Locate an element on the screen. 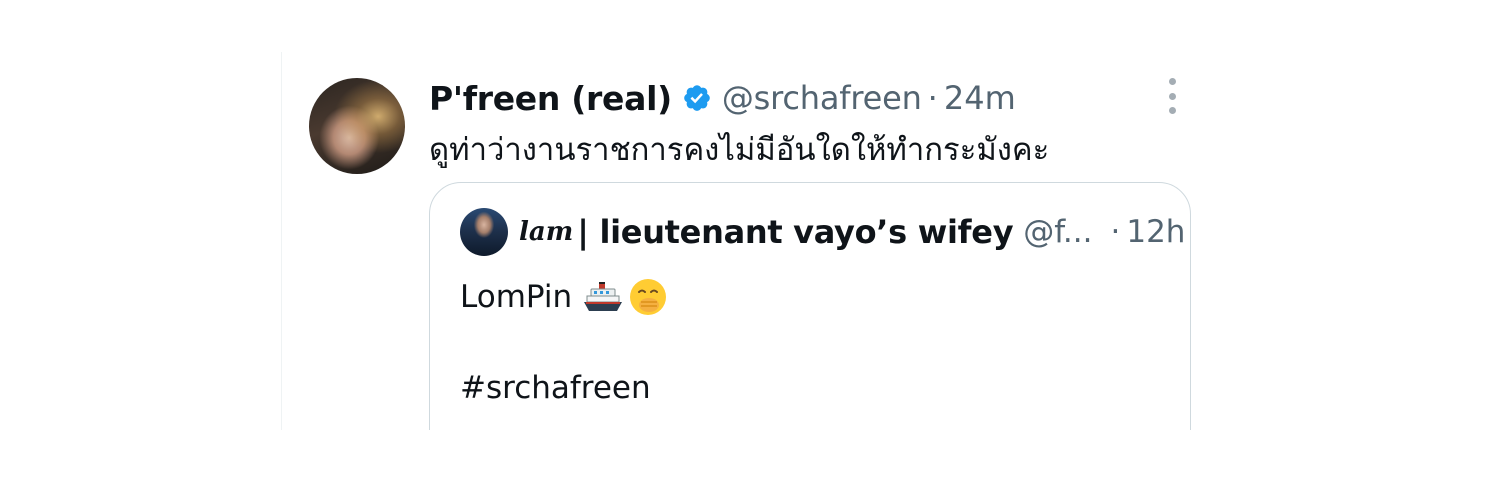 Image resolution: width=1500 pixels, height=501 pixels. quoted-tweet-hashtag: #srchafreen is located at coordinates (555, 388).